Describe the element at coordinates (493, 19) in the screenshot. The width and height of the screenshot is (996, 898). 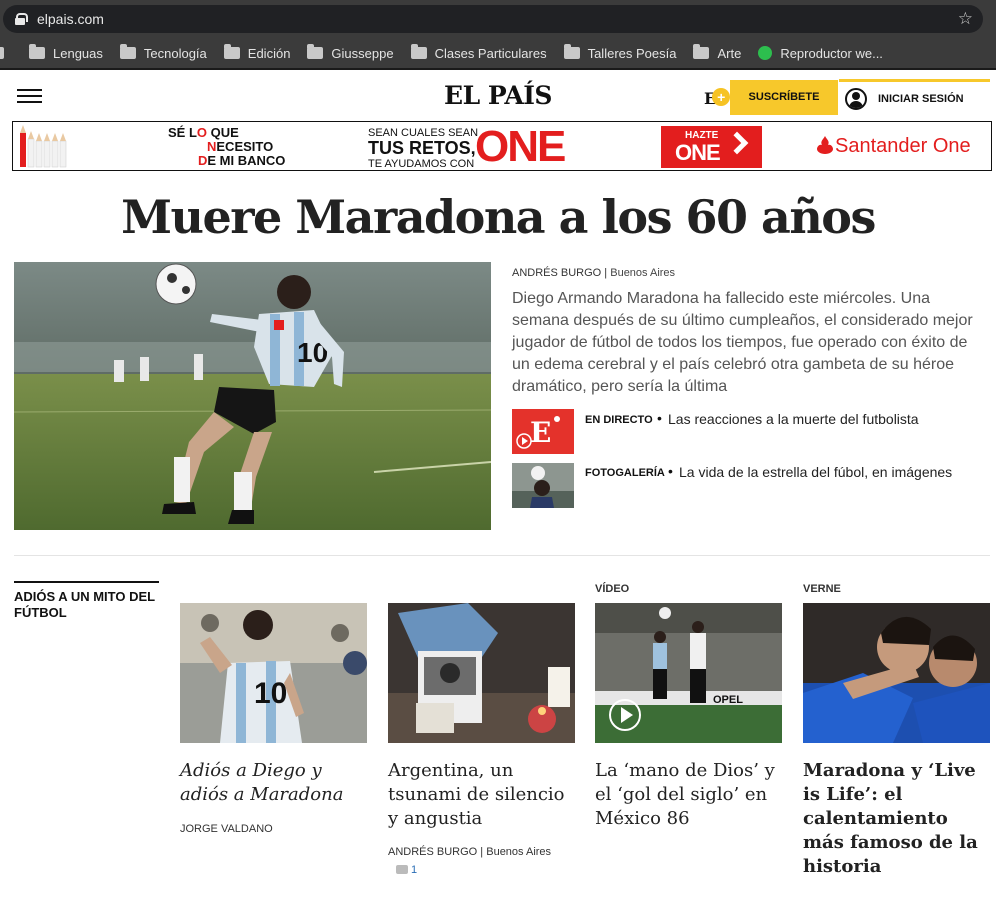
I see `address-bar: elpais.com ☆` at that location.